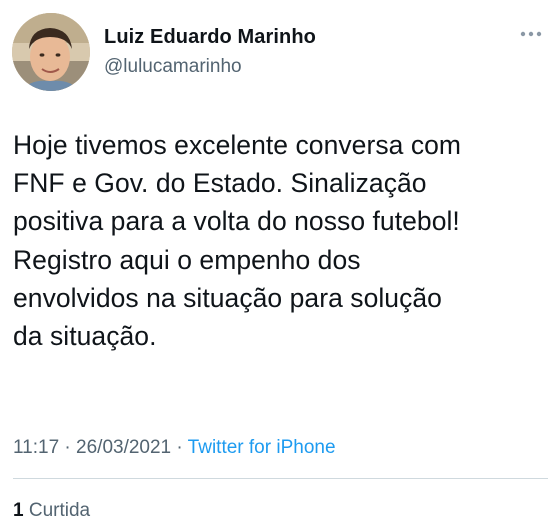  I want to click on avatar-photo, so click(51, 52).